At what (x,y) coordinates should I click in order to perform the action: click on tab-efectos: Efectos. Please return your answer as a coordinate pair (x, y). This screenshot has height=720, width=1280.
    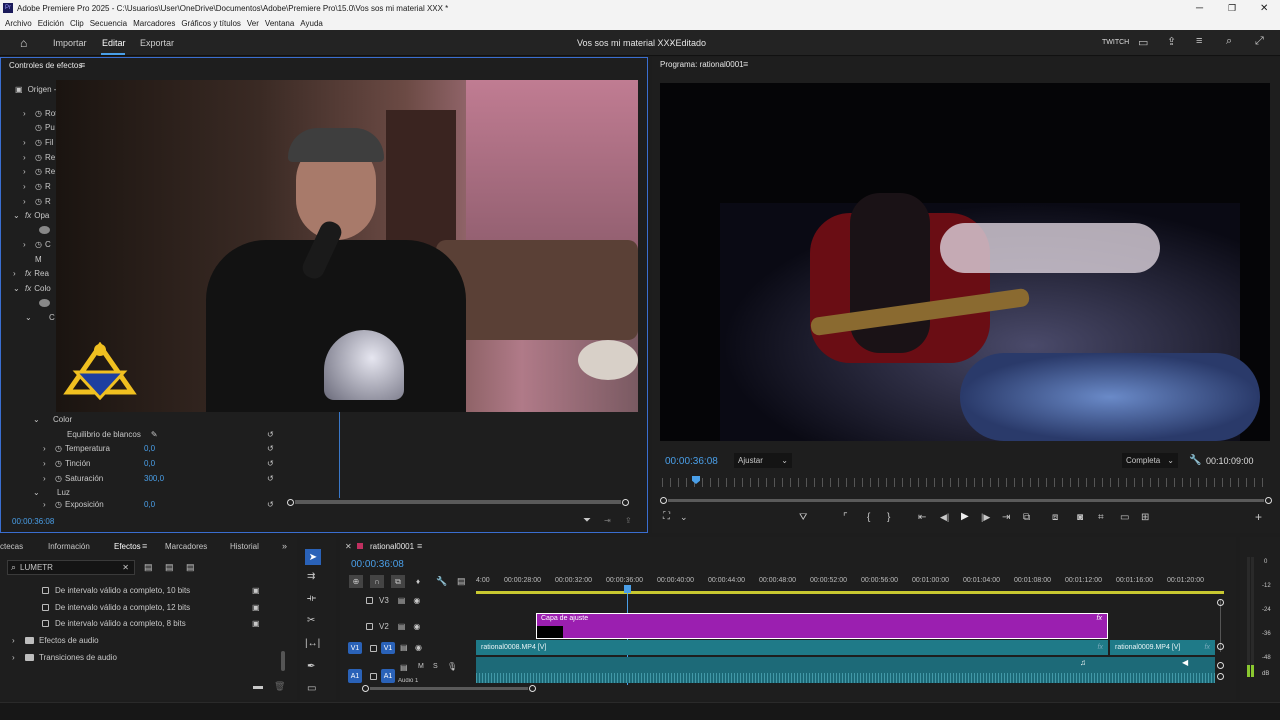
    Looking at the image, I should click on (127, 546).